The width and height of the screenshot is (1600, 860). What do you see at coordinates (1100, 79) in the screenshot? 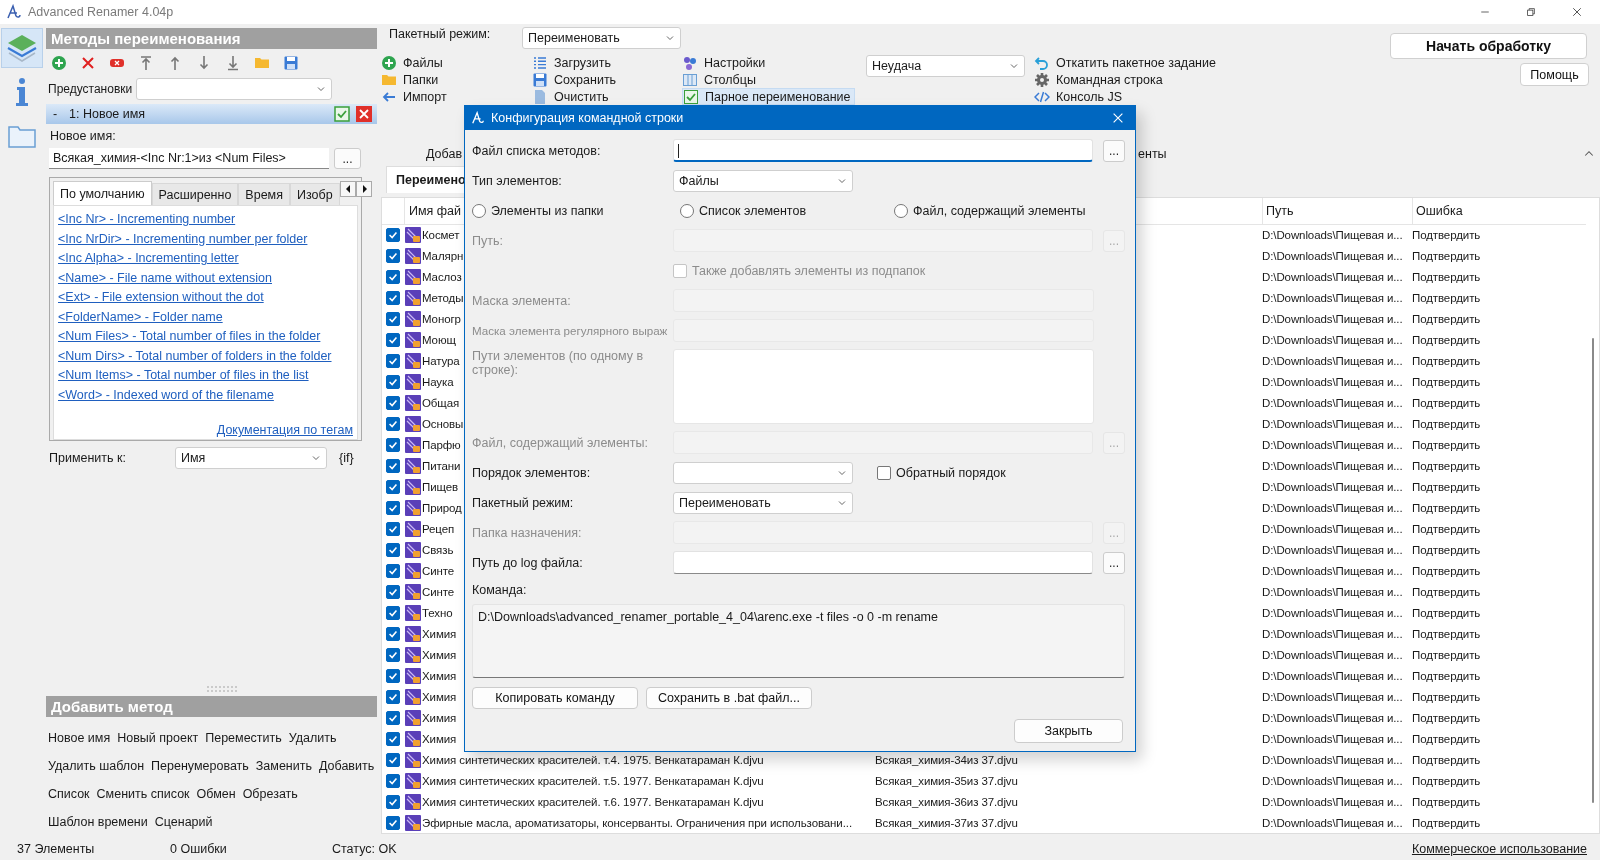
I see `toolbar-button: Командная строка` at bounding box center [1100, 79].